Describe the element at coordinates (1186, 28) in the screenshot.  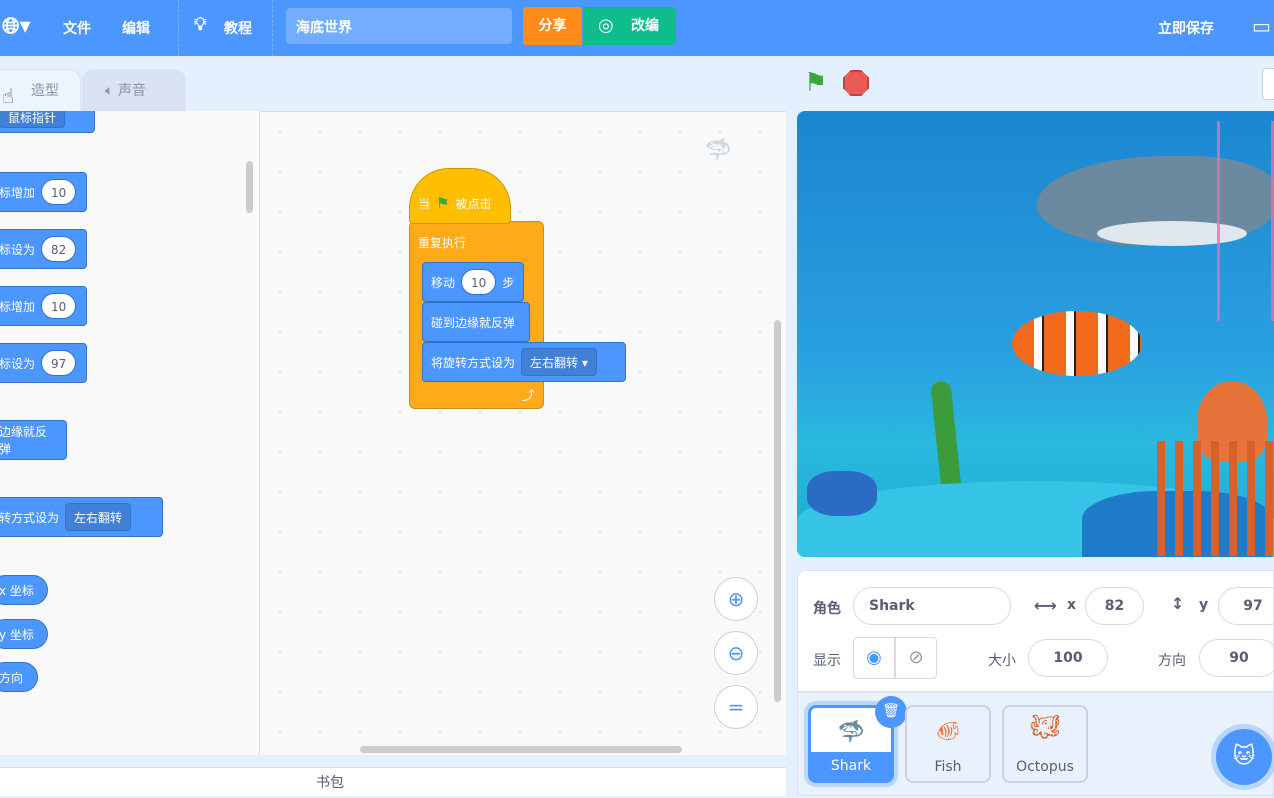
I see `save-now-button: 立即保存` at that location.